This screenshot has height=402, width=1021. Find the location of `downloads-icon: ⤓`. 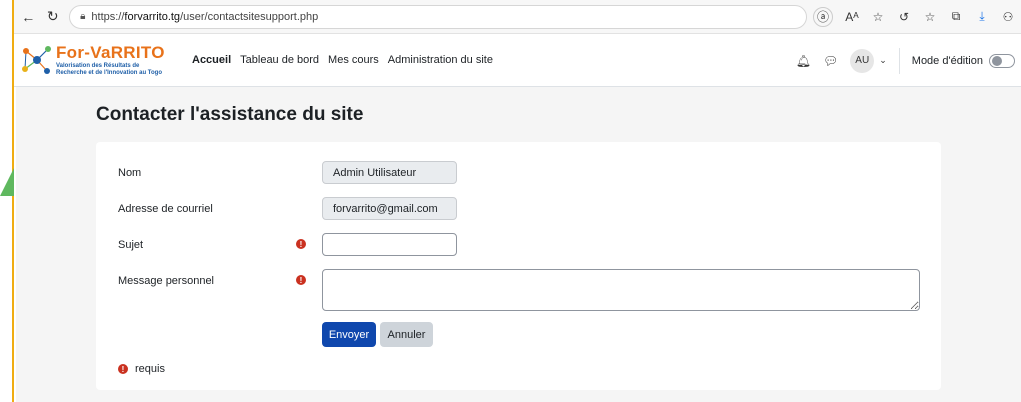

downloads-icon: ⤓ is located at coordinates (982, 17).